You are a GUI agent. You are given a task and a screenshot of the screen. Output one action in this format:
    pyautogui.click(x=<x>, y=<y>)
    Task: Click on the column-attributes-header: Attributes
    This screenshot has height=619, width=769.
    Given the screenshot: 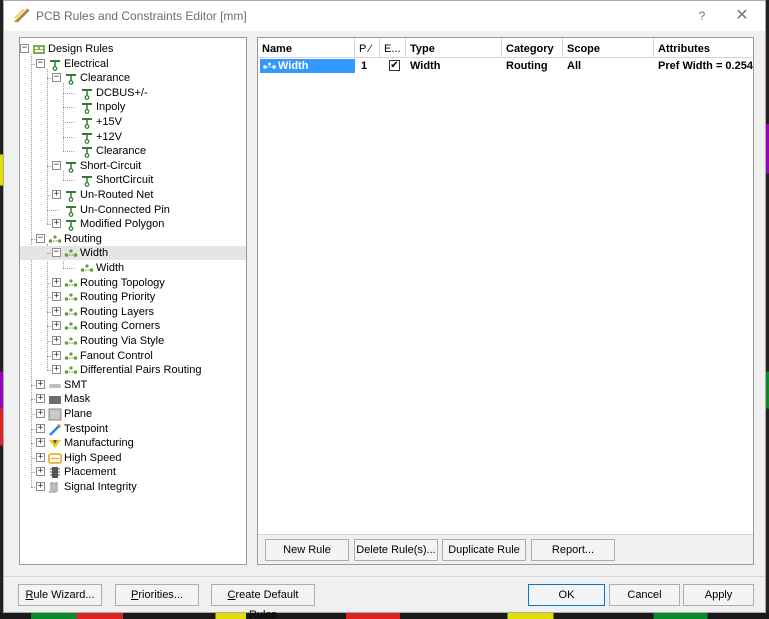 What is the action you would take?
    pyautogui.click(x=703, y=48)
    